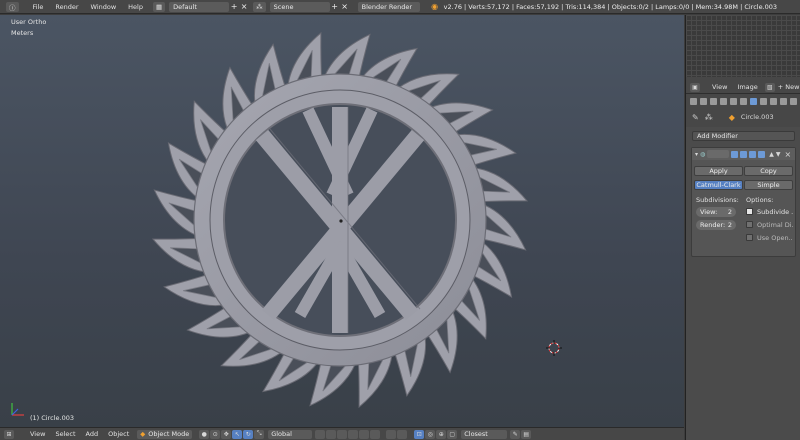 This screenshot has height=440, width=800. Describe the element at coordinates (199, 6) in the screenshot. I see `screen-layout-field: Default` at that location.